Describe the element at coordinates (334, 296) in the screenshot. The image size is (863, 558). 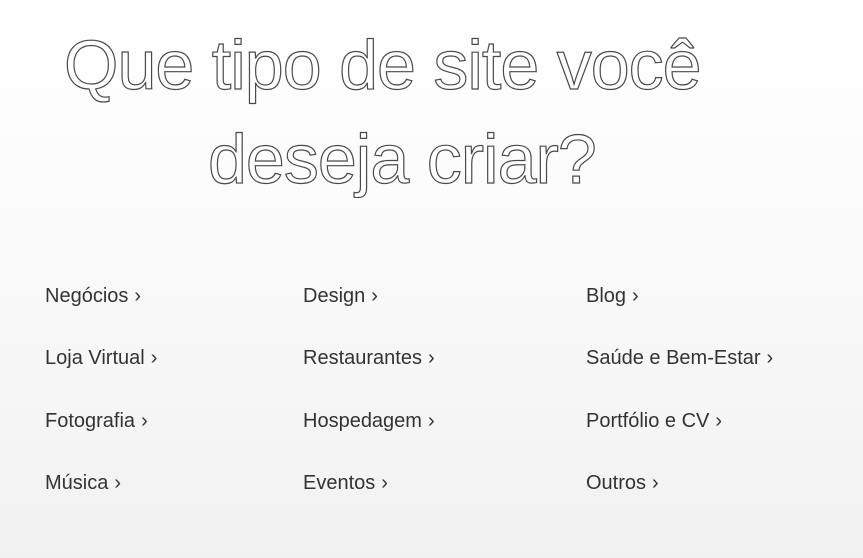
I see `category-label: Design` at that location.